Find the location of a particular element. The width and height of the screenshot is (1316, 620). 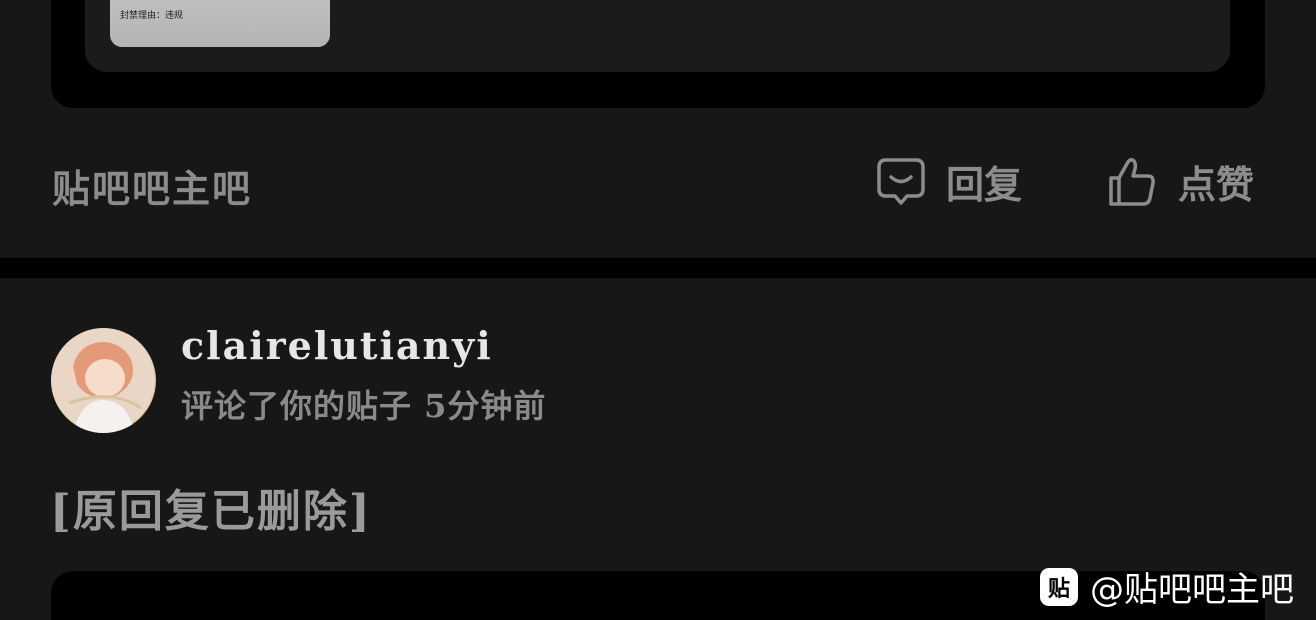

notification-meta: 评论了你的贴子 5分钟前 is located at coordinates (364, 406).